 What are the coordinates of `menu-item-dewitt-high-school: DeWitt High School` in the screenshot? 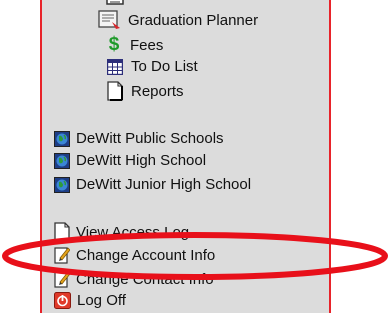 It's located at (130, 160).